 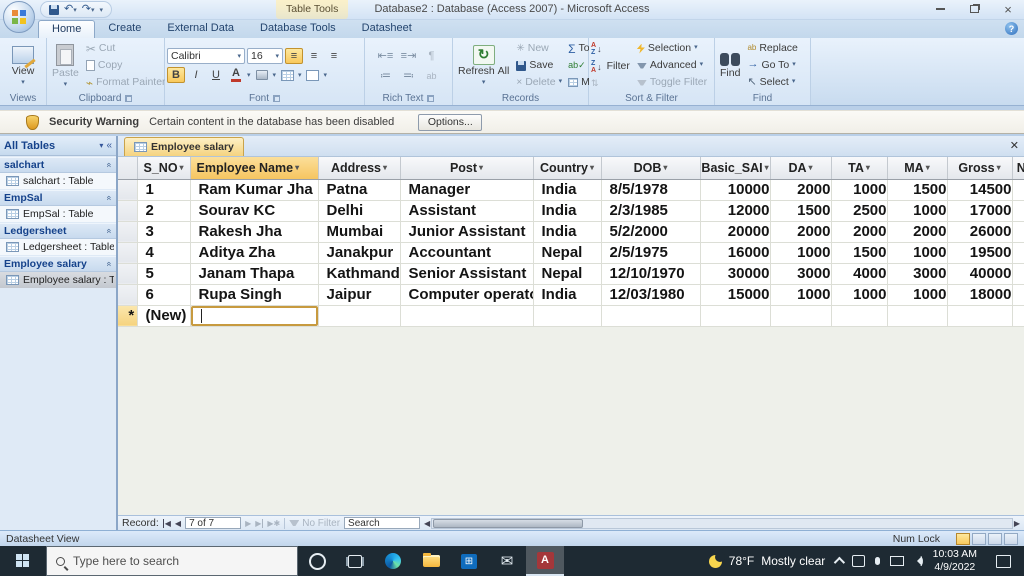 What do you see at coordinates (918, 561) in the screenshot?
I see `volume-icon` at bounding box center [918, 561].